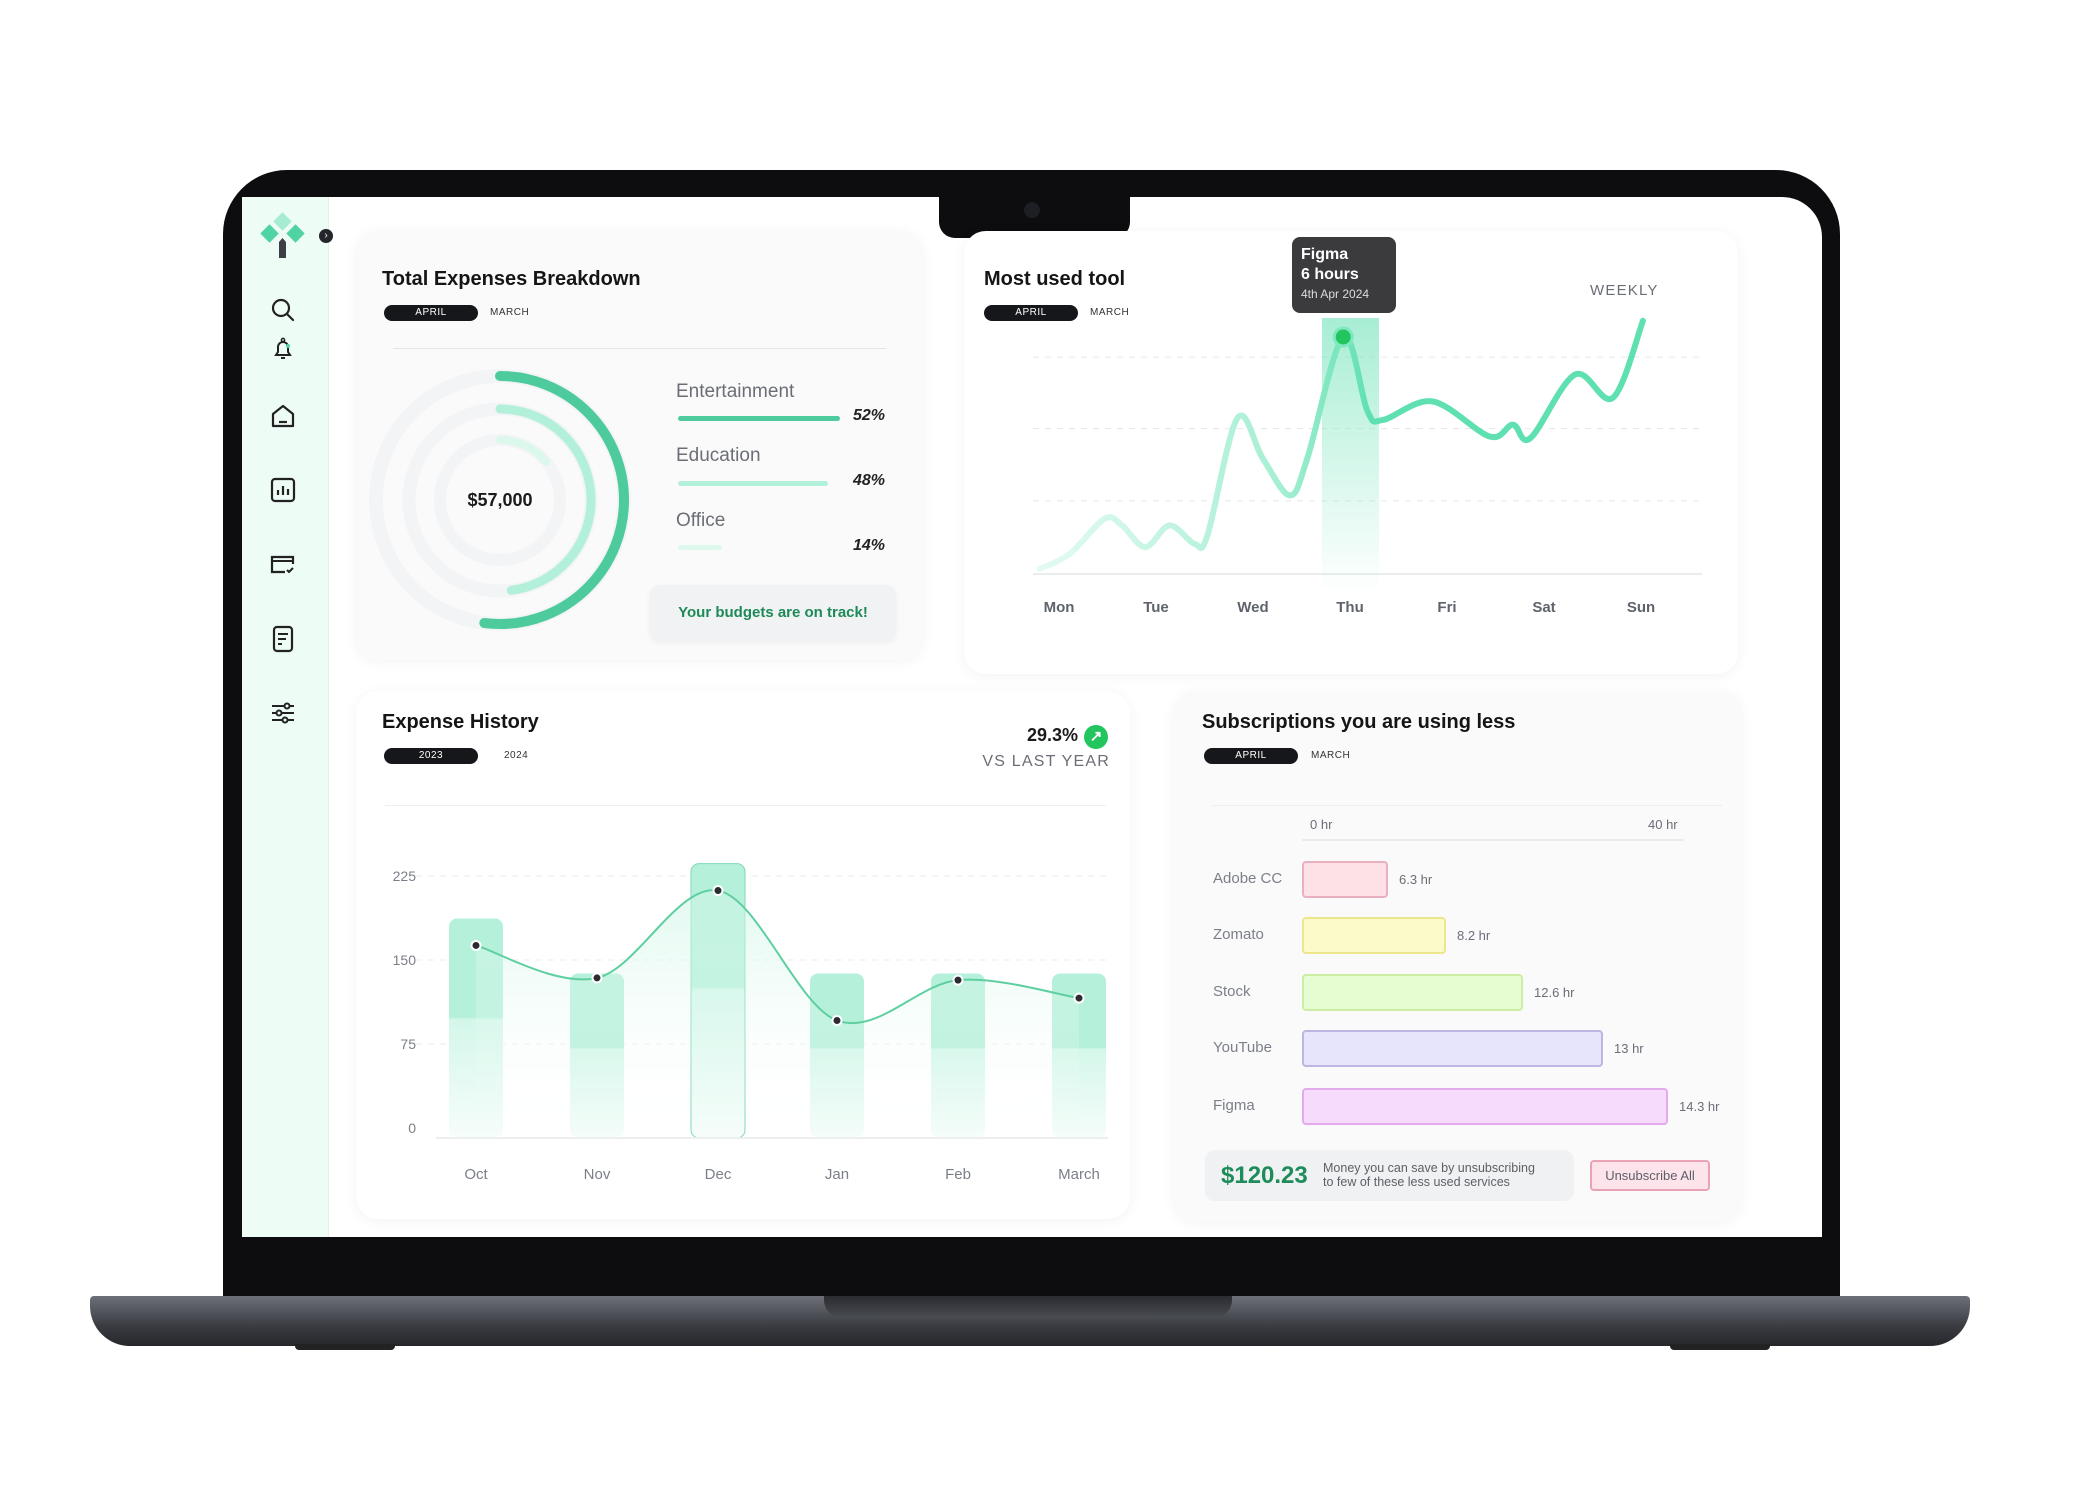  What do you see at coordinates (1096, 737) in the screenshot?
I see `trend-up-icon: ↗` at bounding box center [1096, 737].